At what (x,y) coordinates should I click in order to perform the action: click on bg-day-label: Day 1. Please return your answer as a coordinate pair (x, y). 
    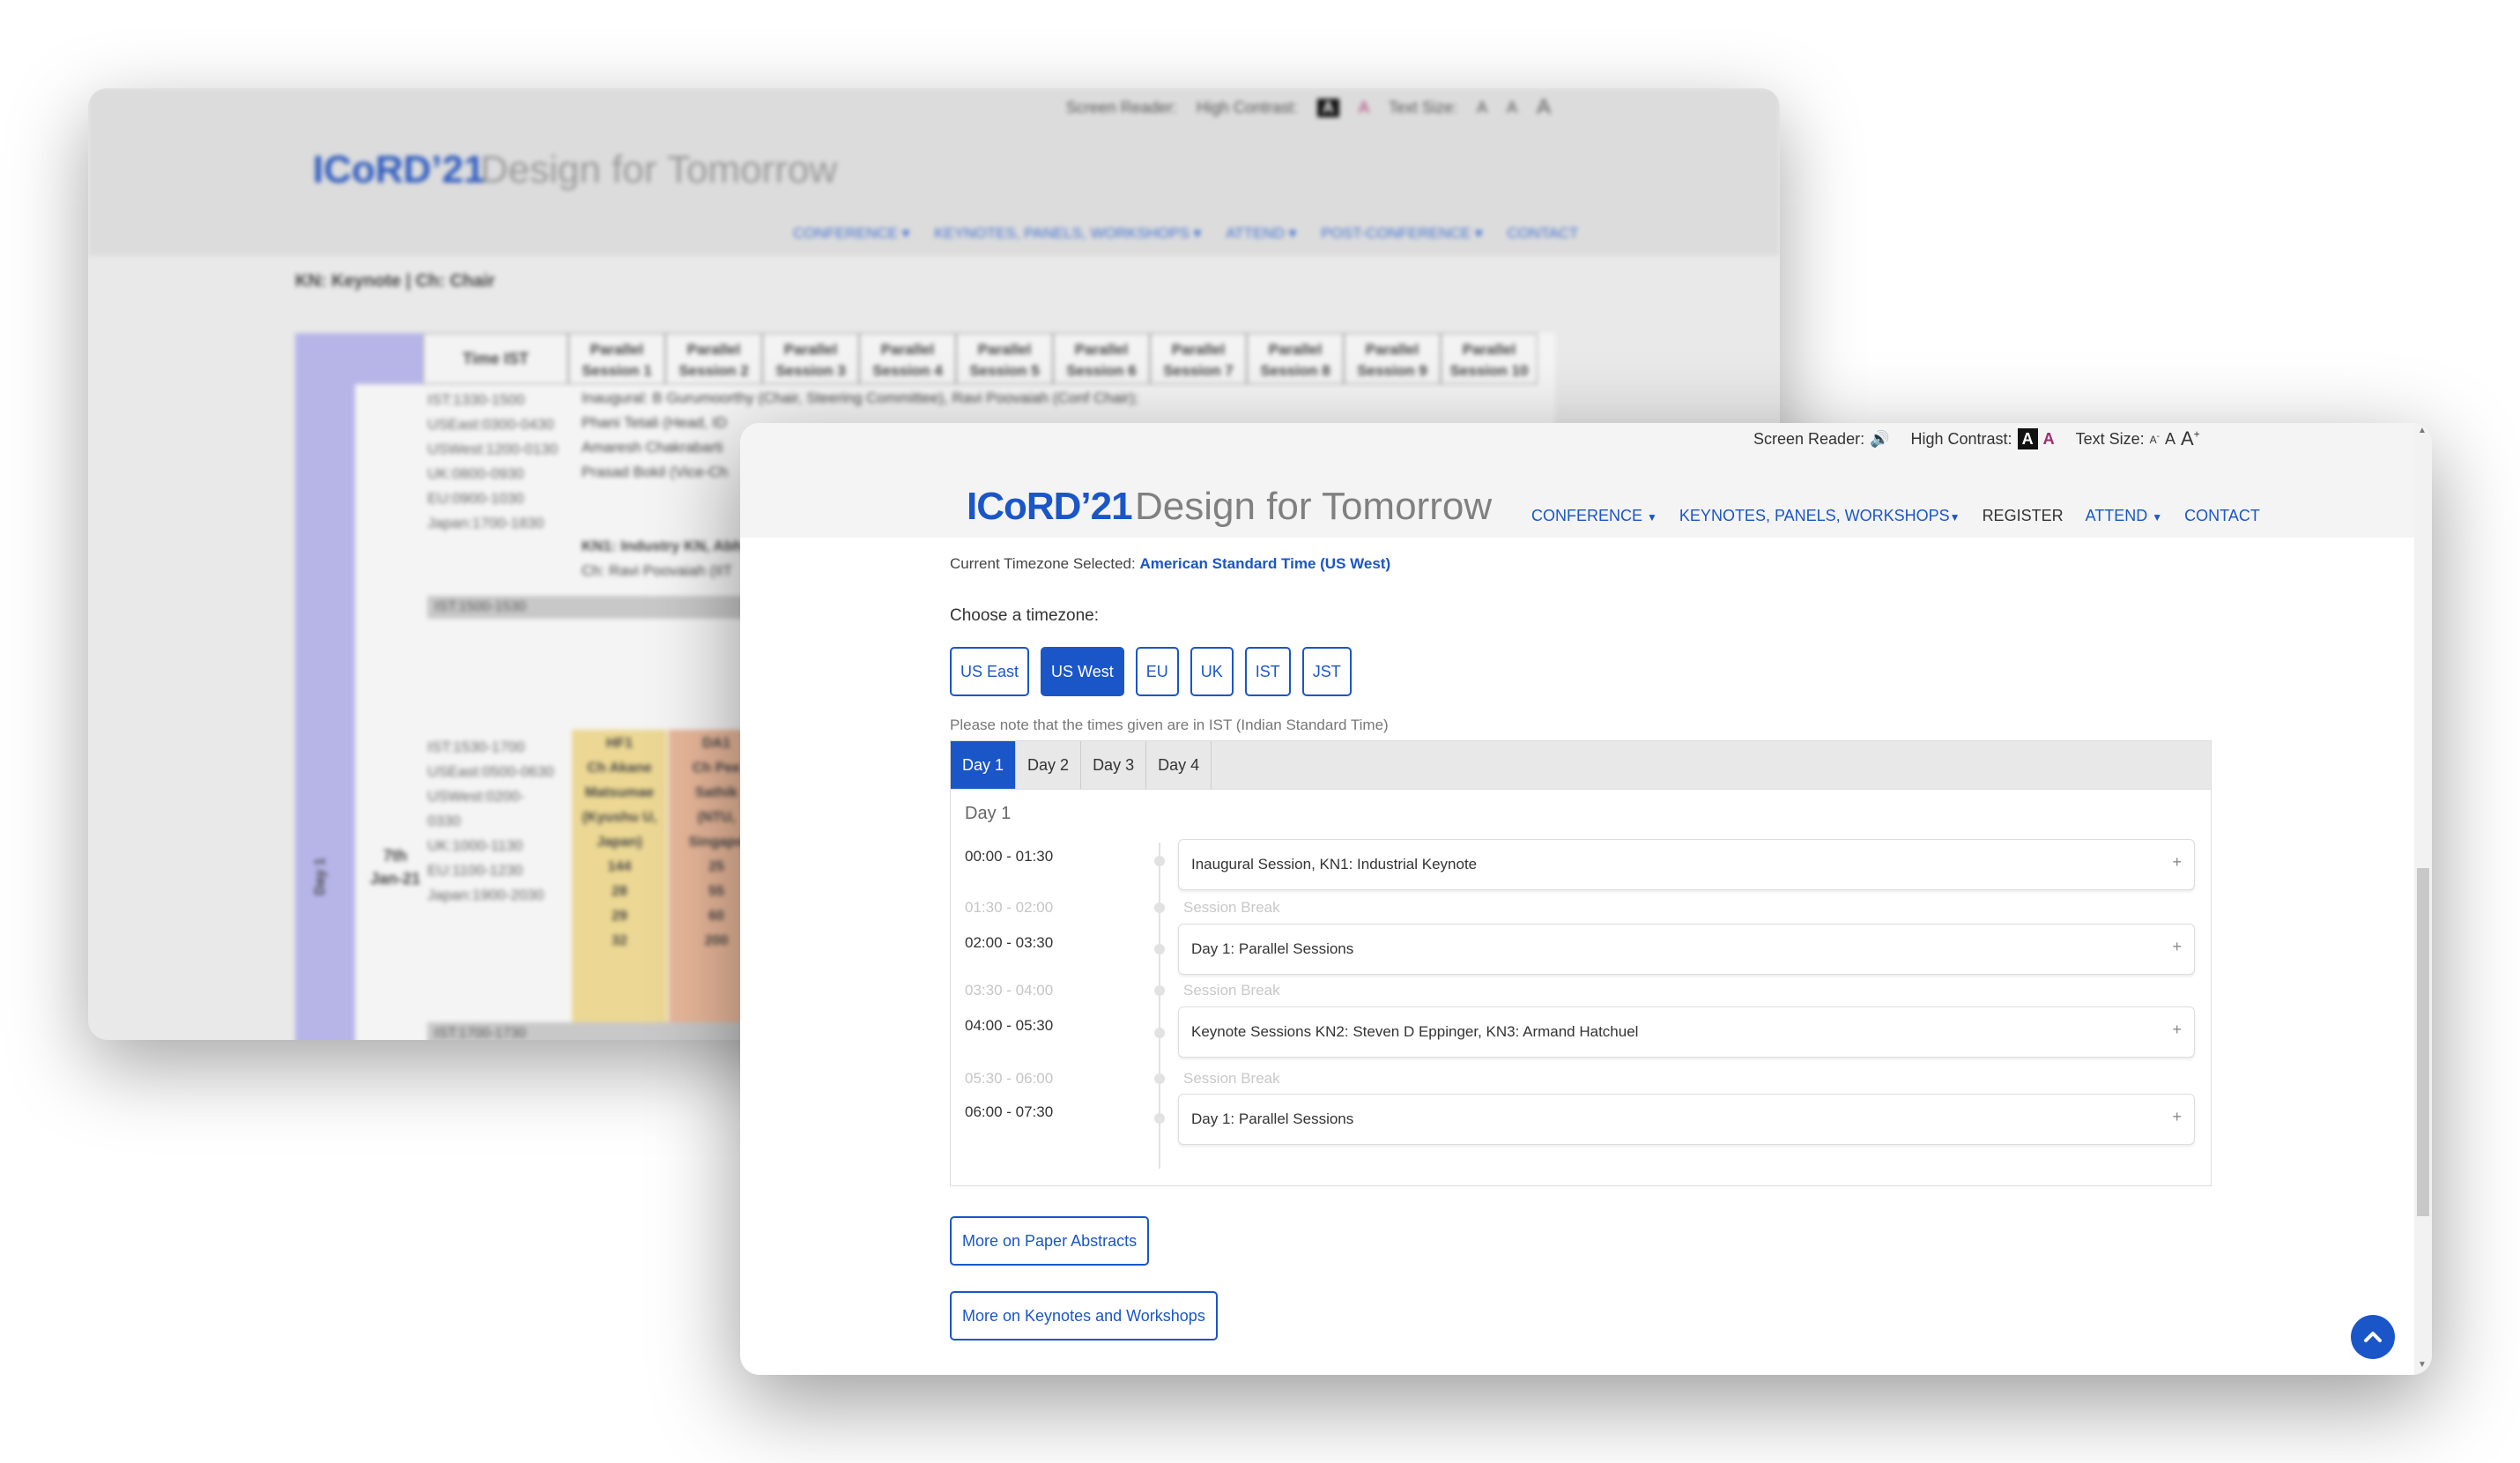
    Looking at the image, I should click on (320, 876).